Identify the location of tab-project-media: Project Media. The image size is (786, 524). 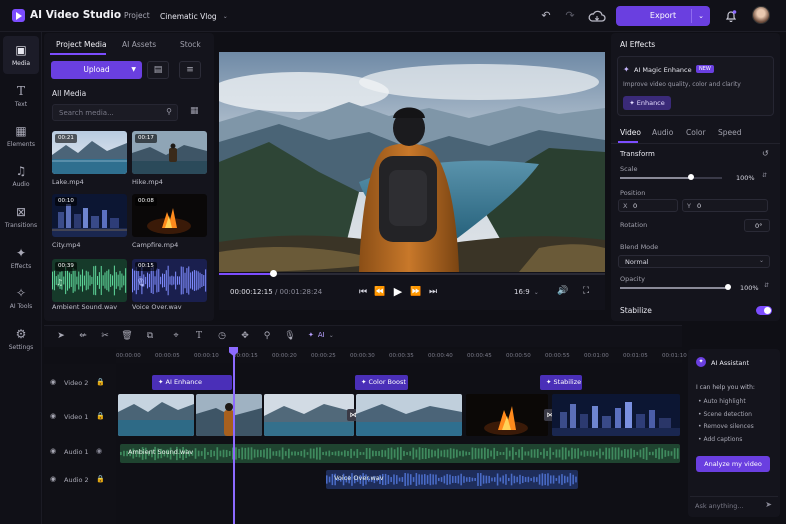
(81, 44).